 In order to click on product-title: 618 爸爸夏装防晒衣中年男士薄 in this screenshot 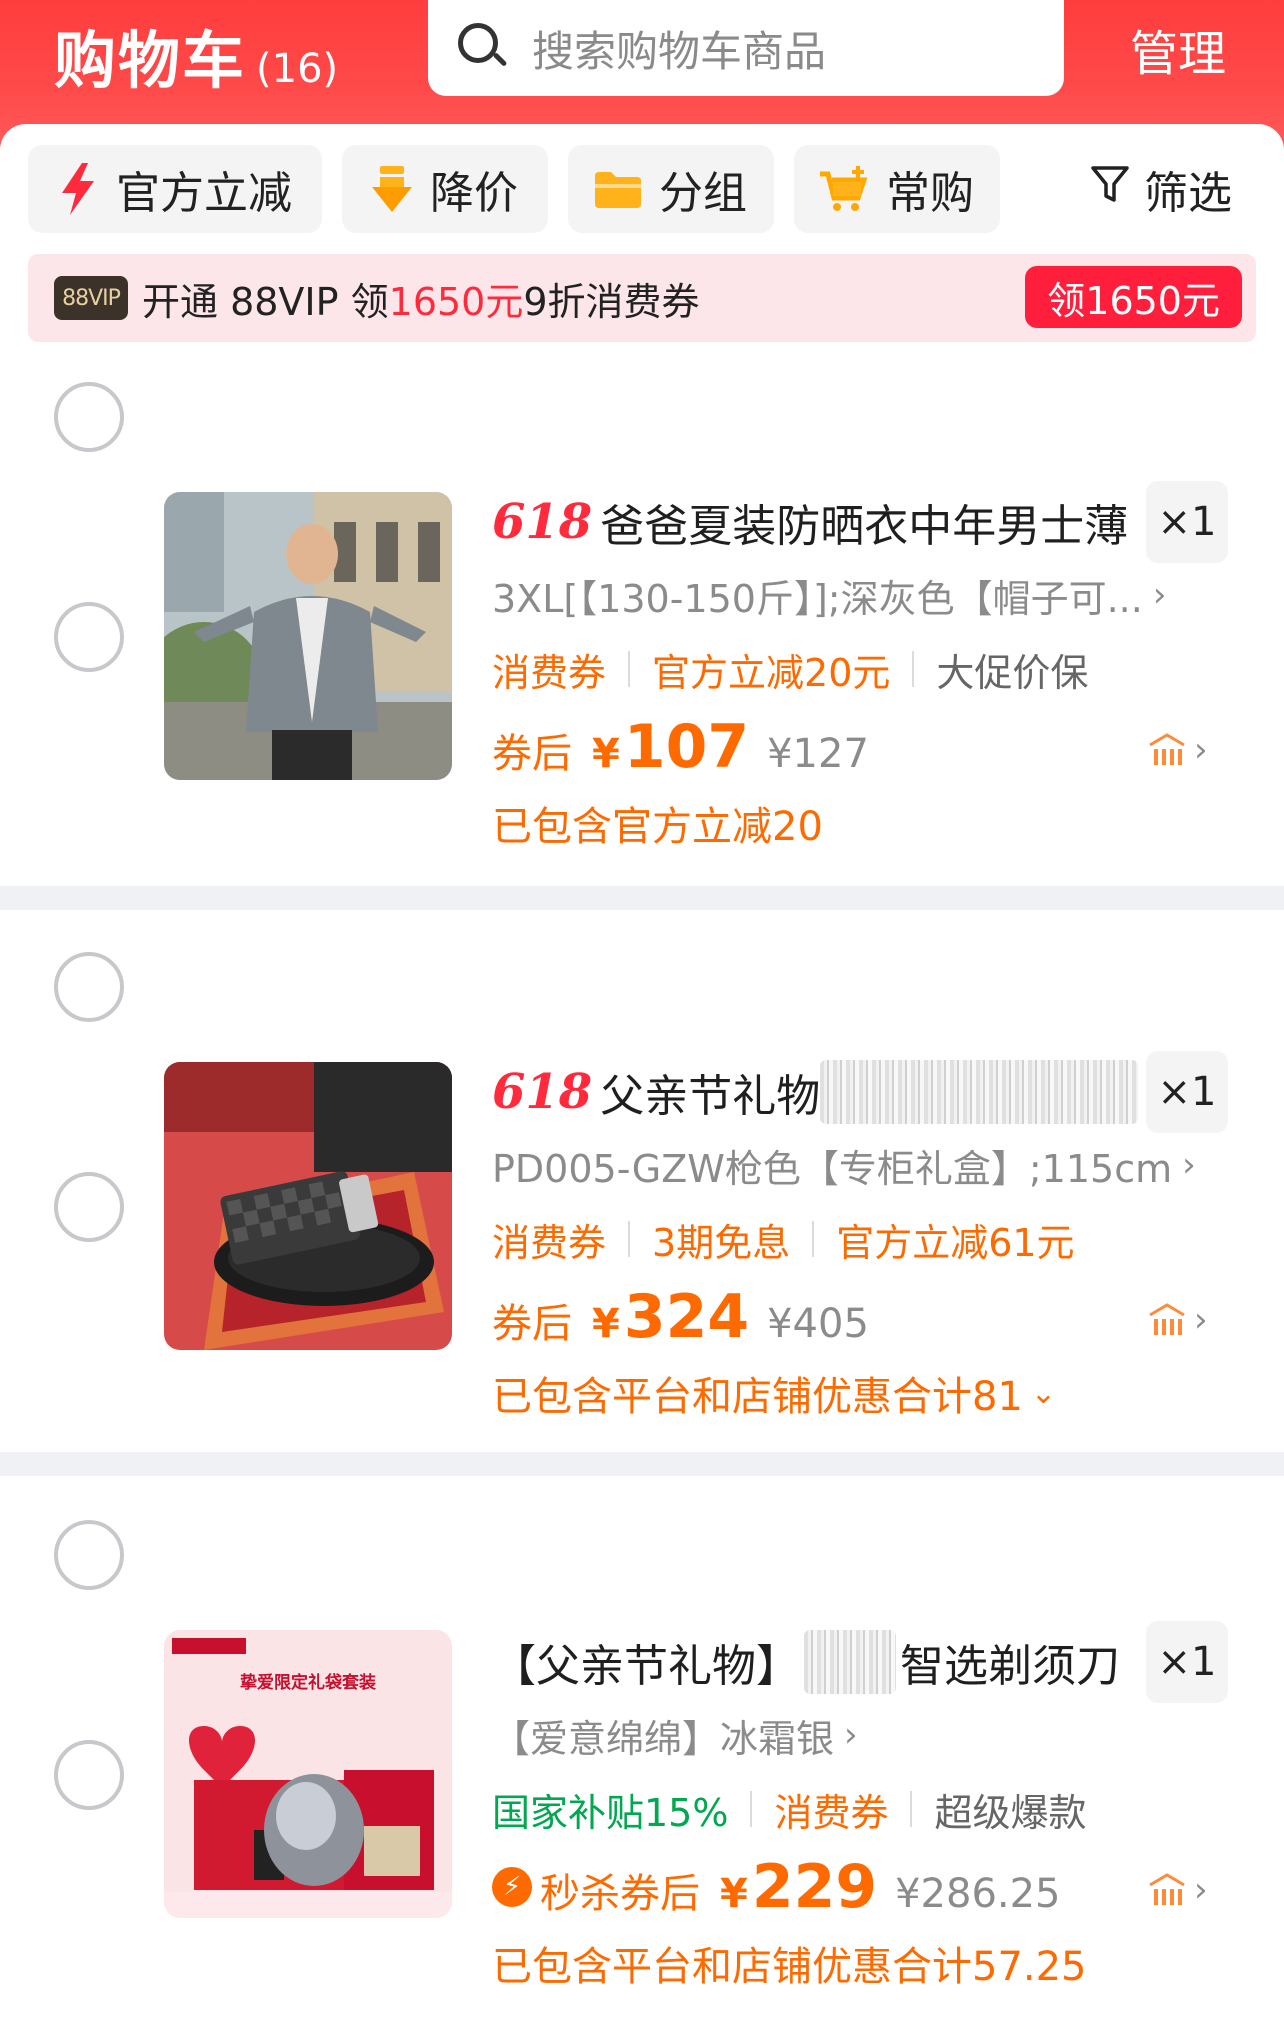, I will do `click(810, 522)`.